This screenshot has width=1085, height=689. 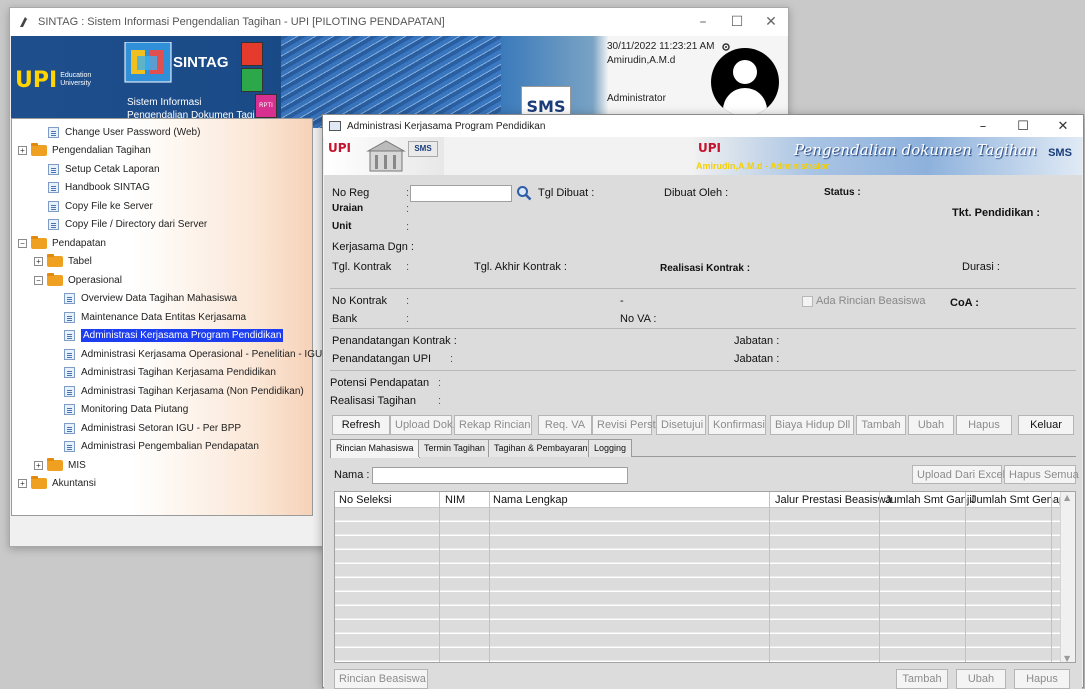 What do you see at coordinates (638, 319) in the screenshot?
I see `no-va-label: No VA :` at bounding box center [638, 319].